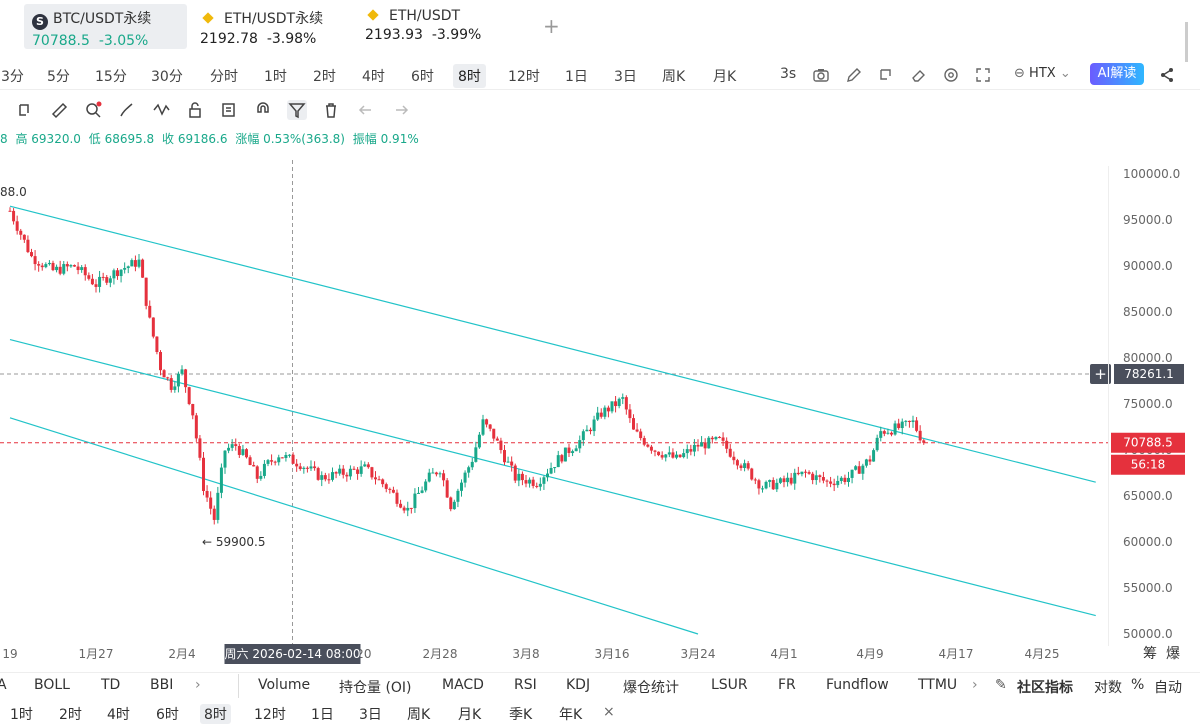 Image resolution: width=1200 pixels, height=724 pixels. What do you see at coordinates (111, 76) in the screenshot?
I see `interval-15m: 15分` at bounding box center [111, 76].